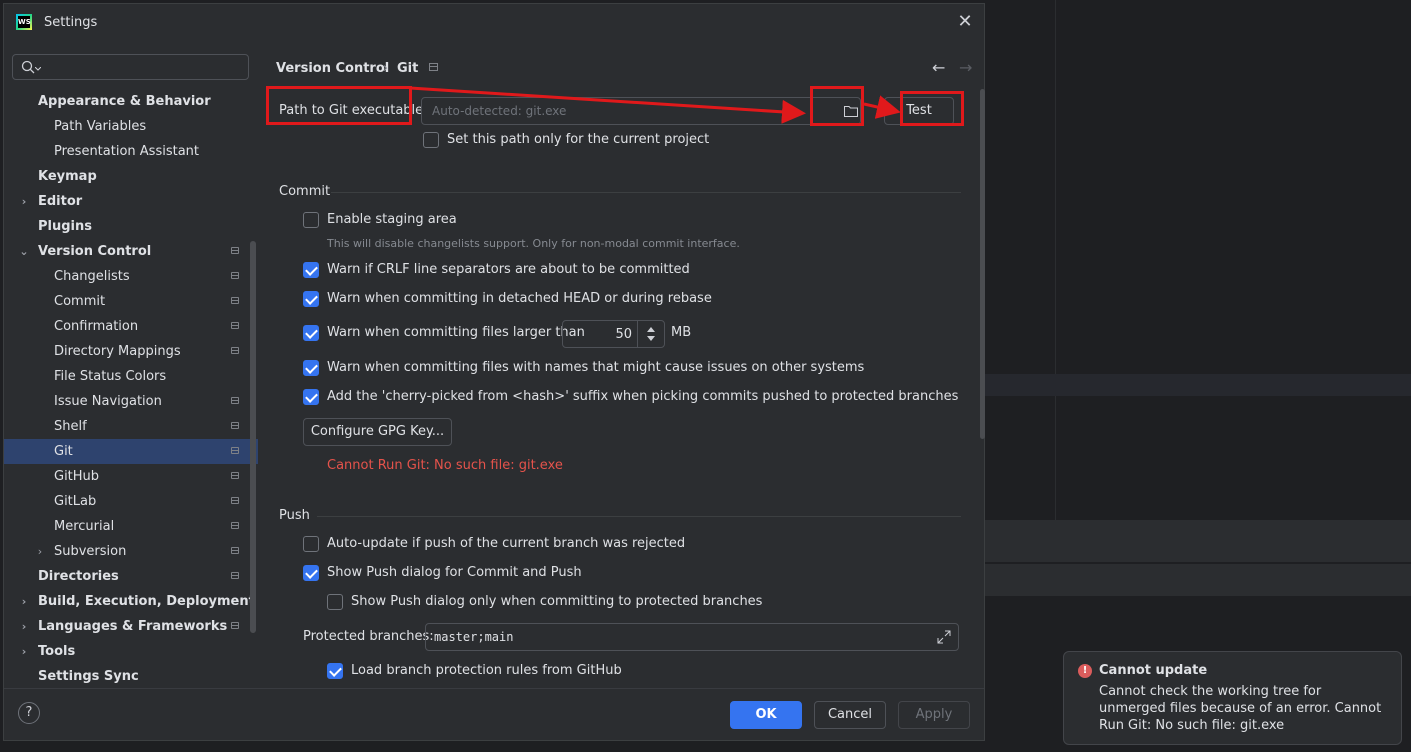 Image resolution: width=1411 pixels, height=752 pixels. What do you see at coordinates (38, 69) in the screenshot?
I see `chevron-down-icon` at bounding box center [38, 69].